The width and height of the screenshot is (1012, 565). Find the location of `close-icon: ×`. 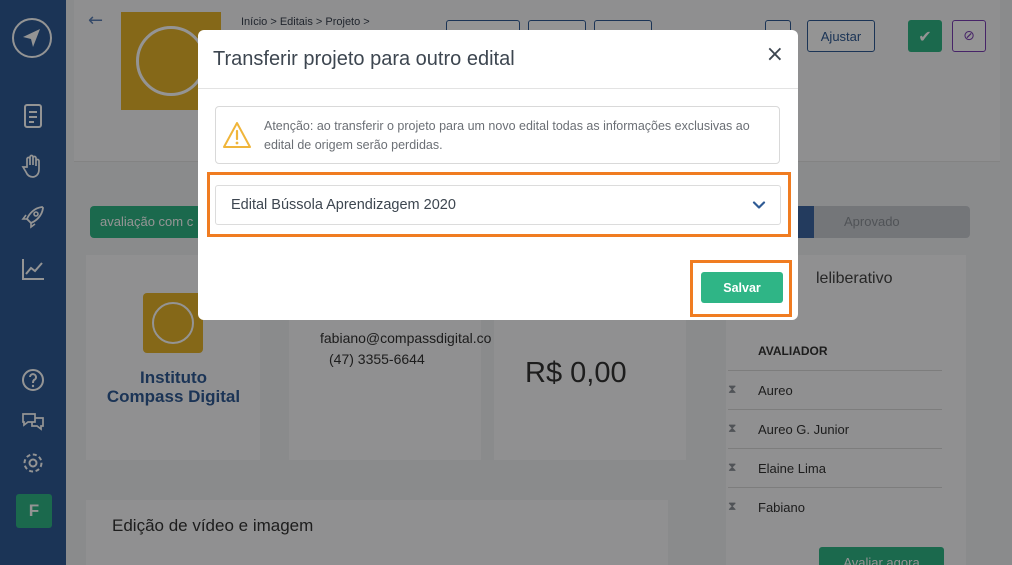

close-icon: × is located at coordinates (775, 54).